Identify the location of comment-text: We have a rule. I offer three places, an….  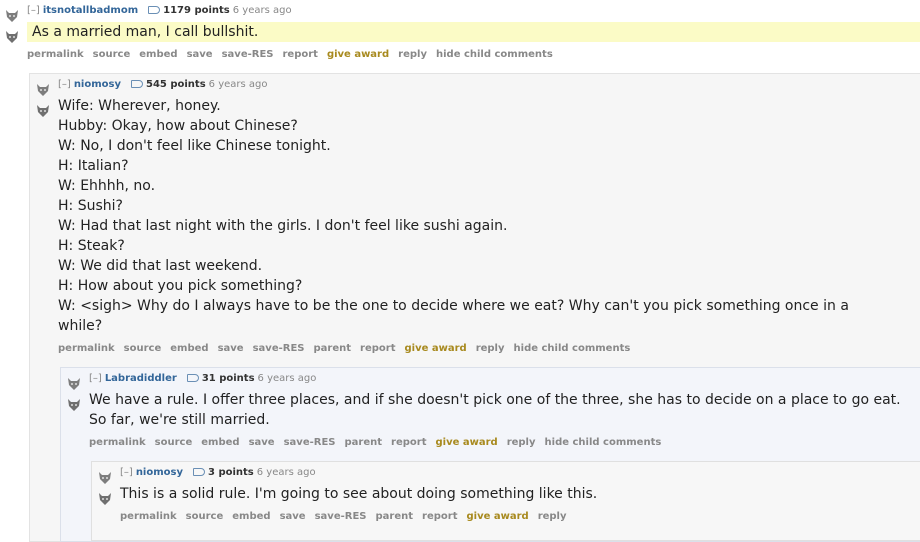
(495, 410).